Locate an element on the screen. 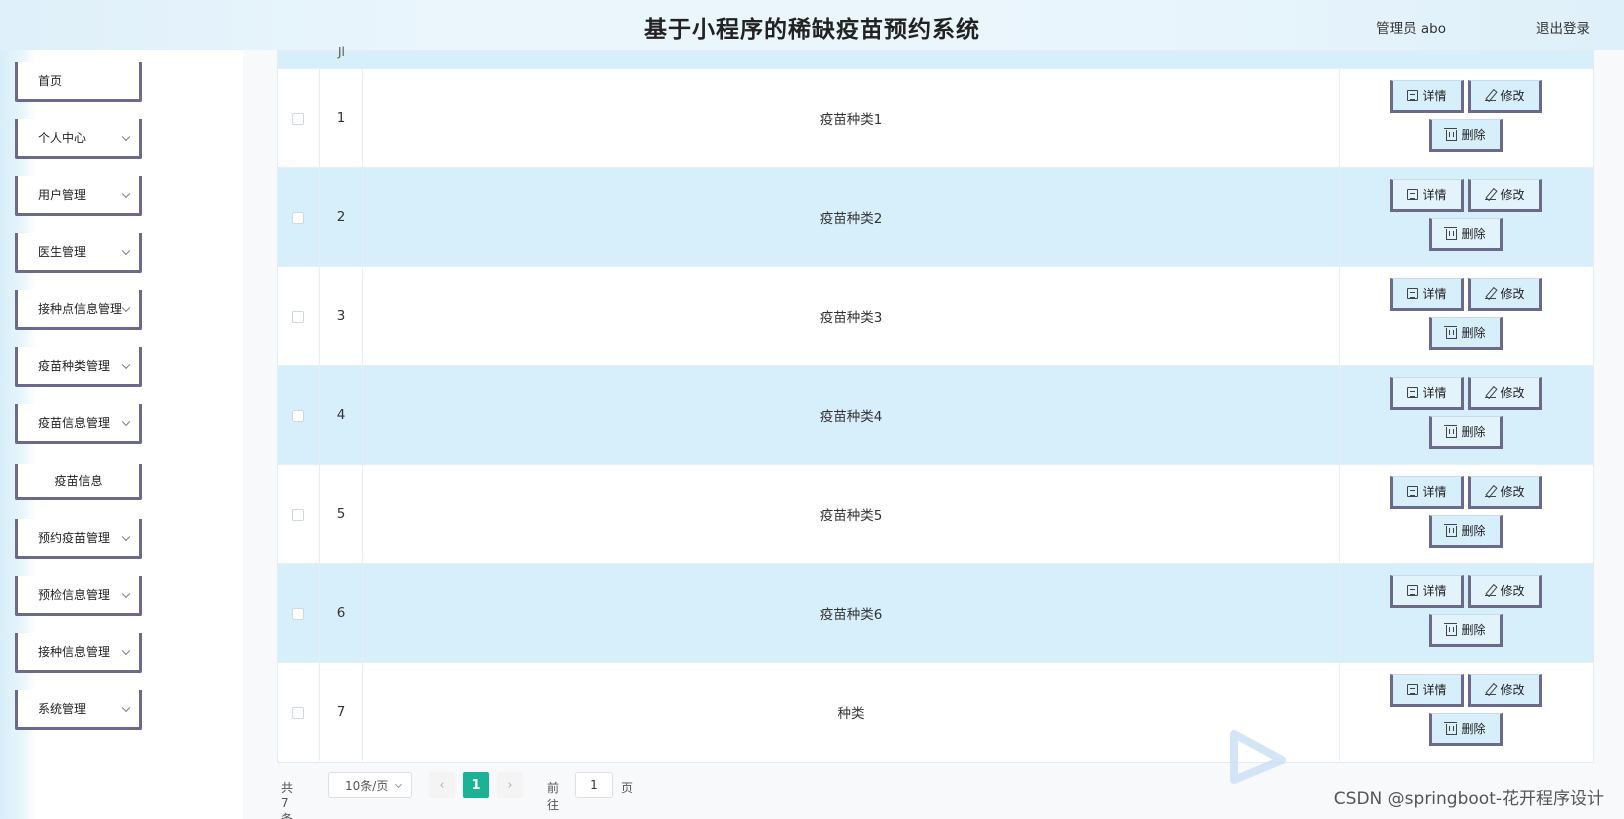  sidebar-subitem-vaccine-info: 疫苗信息 is located at coordinates (78, 482).